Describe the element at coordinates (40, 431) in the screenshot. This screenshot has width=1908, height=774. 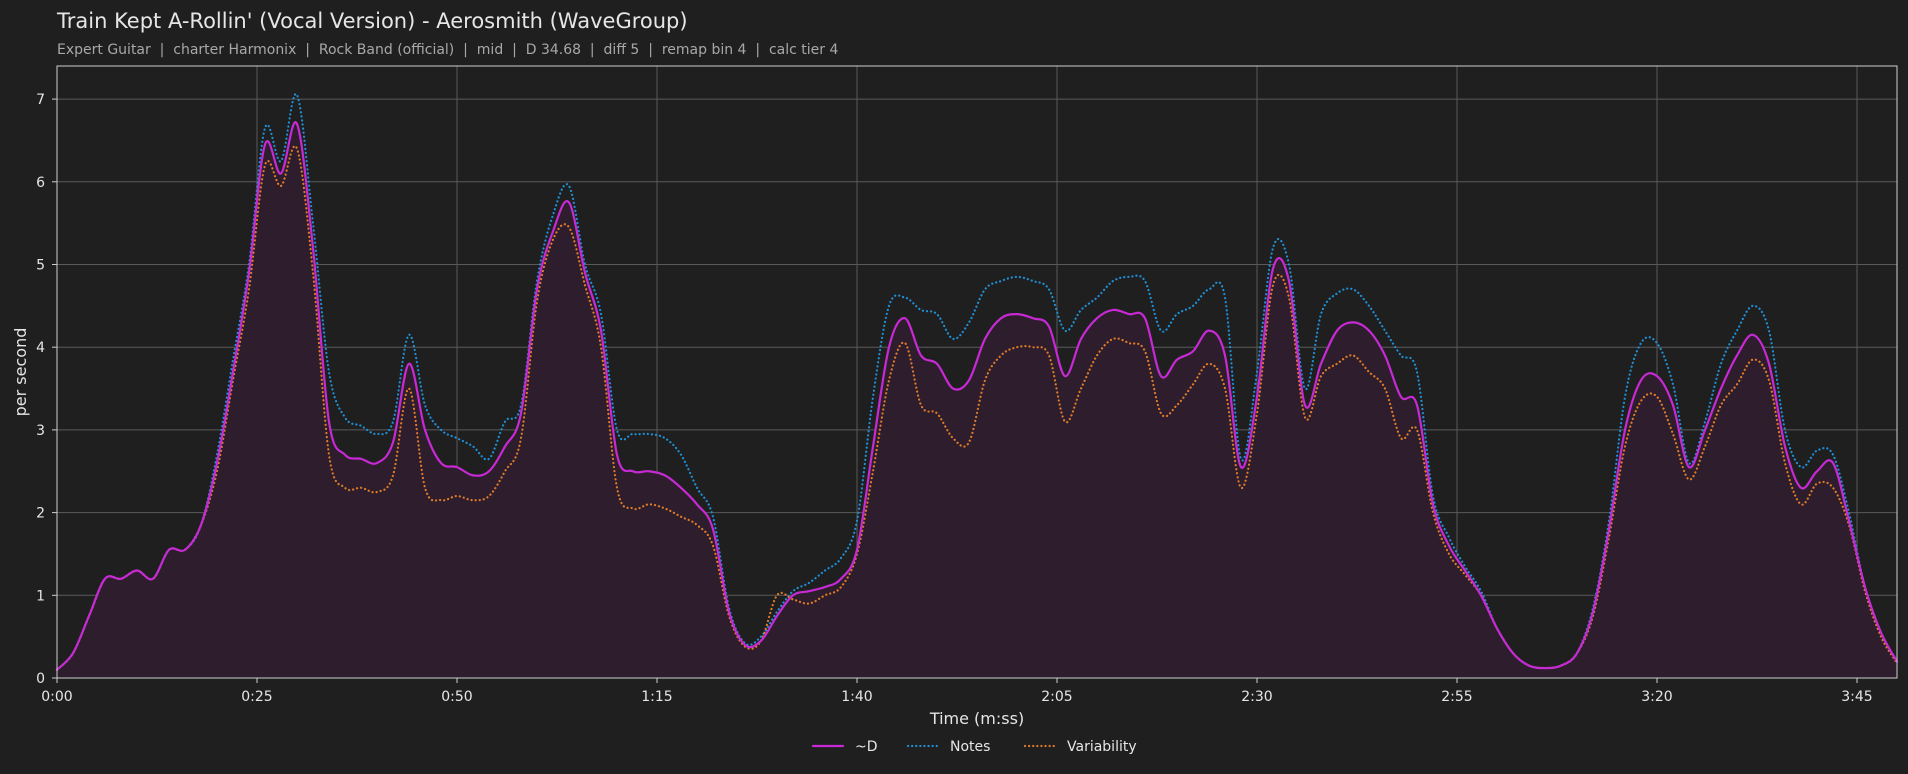
I see `y-tick-label: 3` at that location.